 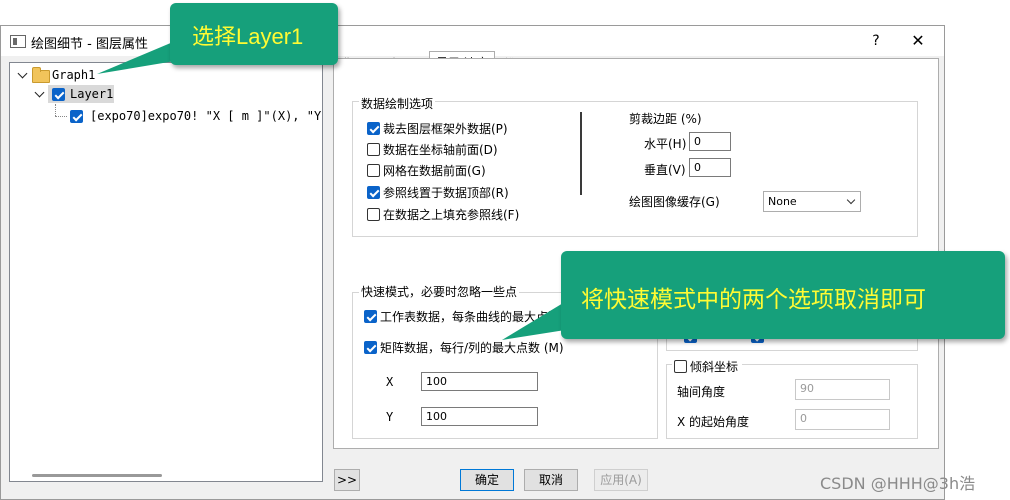 What do you see at coordinates (434, 171) in the screenshot?
I see `option-grid-front-label: 网格在数据前面(G)` at bounding box center [434, 171].